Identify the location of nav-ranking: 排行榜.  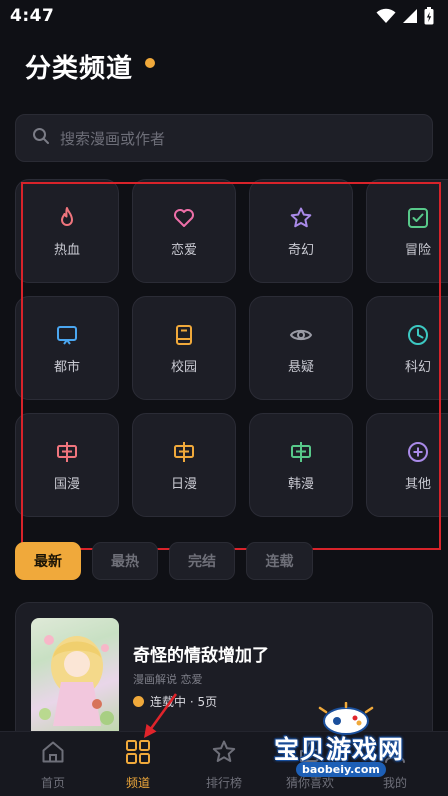
(224, 764).